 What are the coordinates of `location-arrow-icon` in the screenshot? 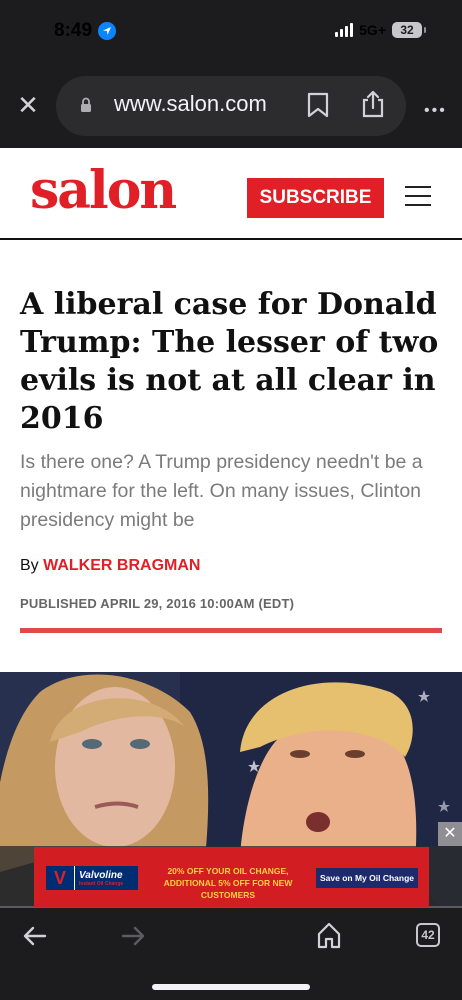 It's located at (107, 31).